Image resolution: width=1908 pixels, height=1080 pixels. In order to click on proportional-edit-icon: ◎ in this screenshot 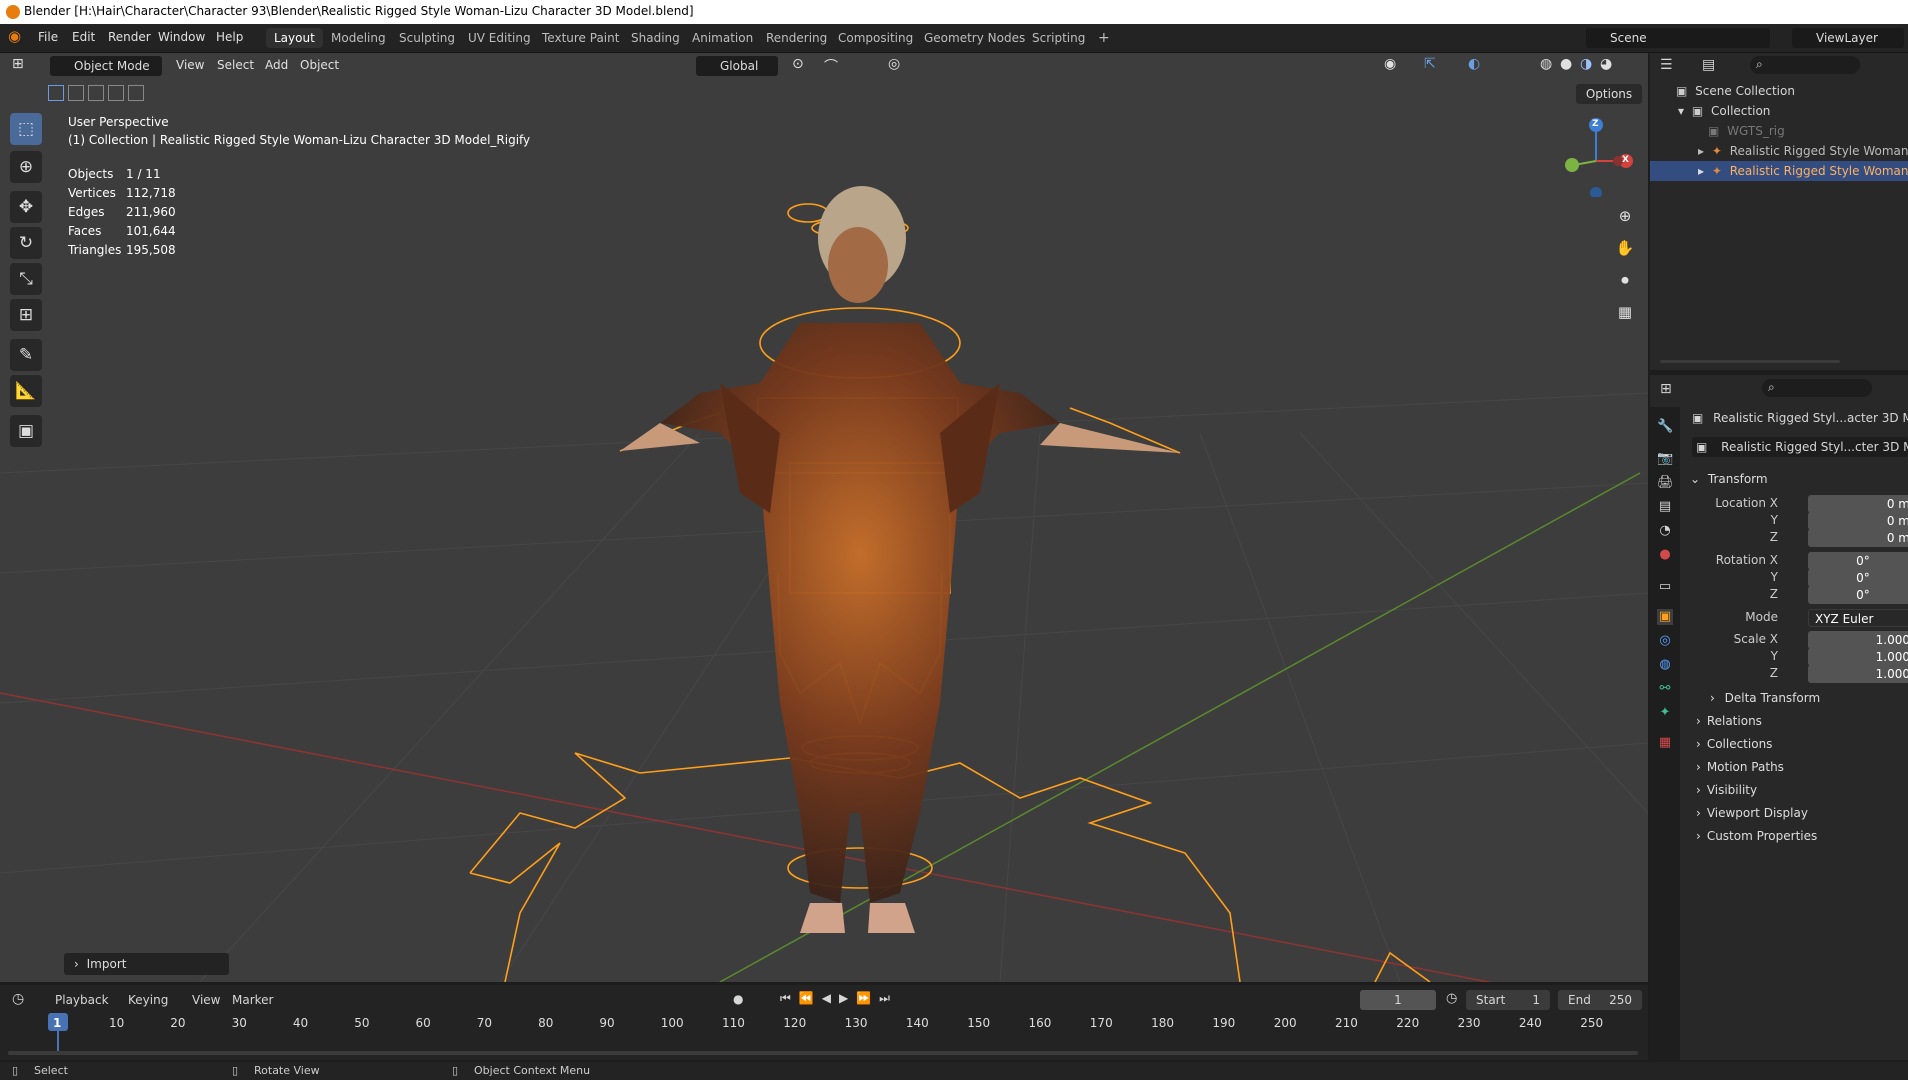, I will do `click(894, 64)`.